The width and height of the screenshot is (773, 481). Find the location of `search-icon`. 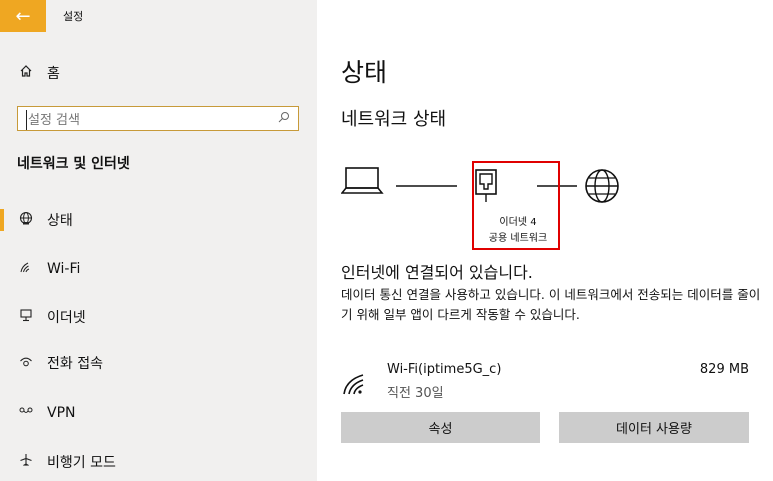

search-icon is located at coordinates (284, 118).